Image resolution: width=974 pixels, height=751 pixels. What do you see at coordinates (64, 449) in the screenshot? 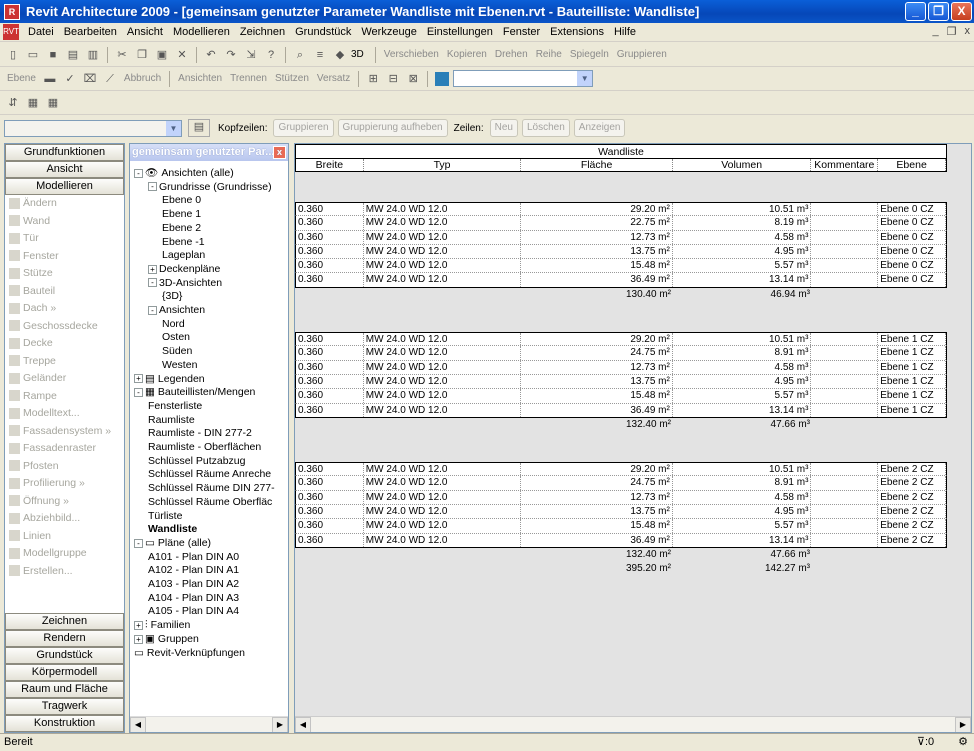
I see `design-bar-item: Fassadenraster` at bounding box center [64, 449].